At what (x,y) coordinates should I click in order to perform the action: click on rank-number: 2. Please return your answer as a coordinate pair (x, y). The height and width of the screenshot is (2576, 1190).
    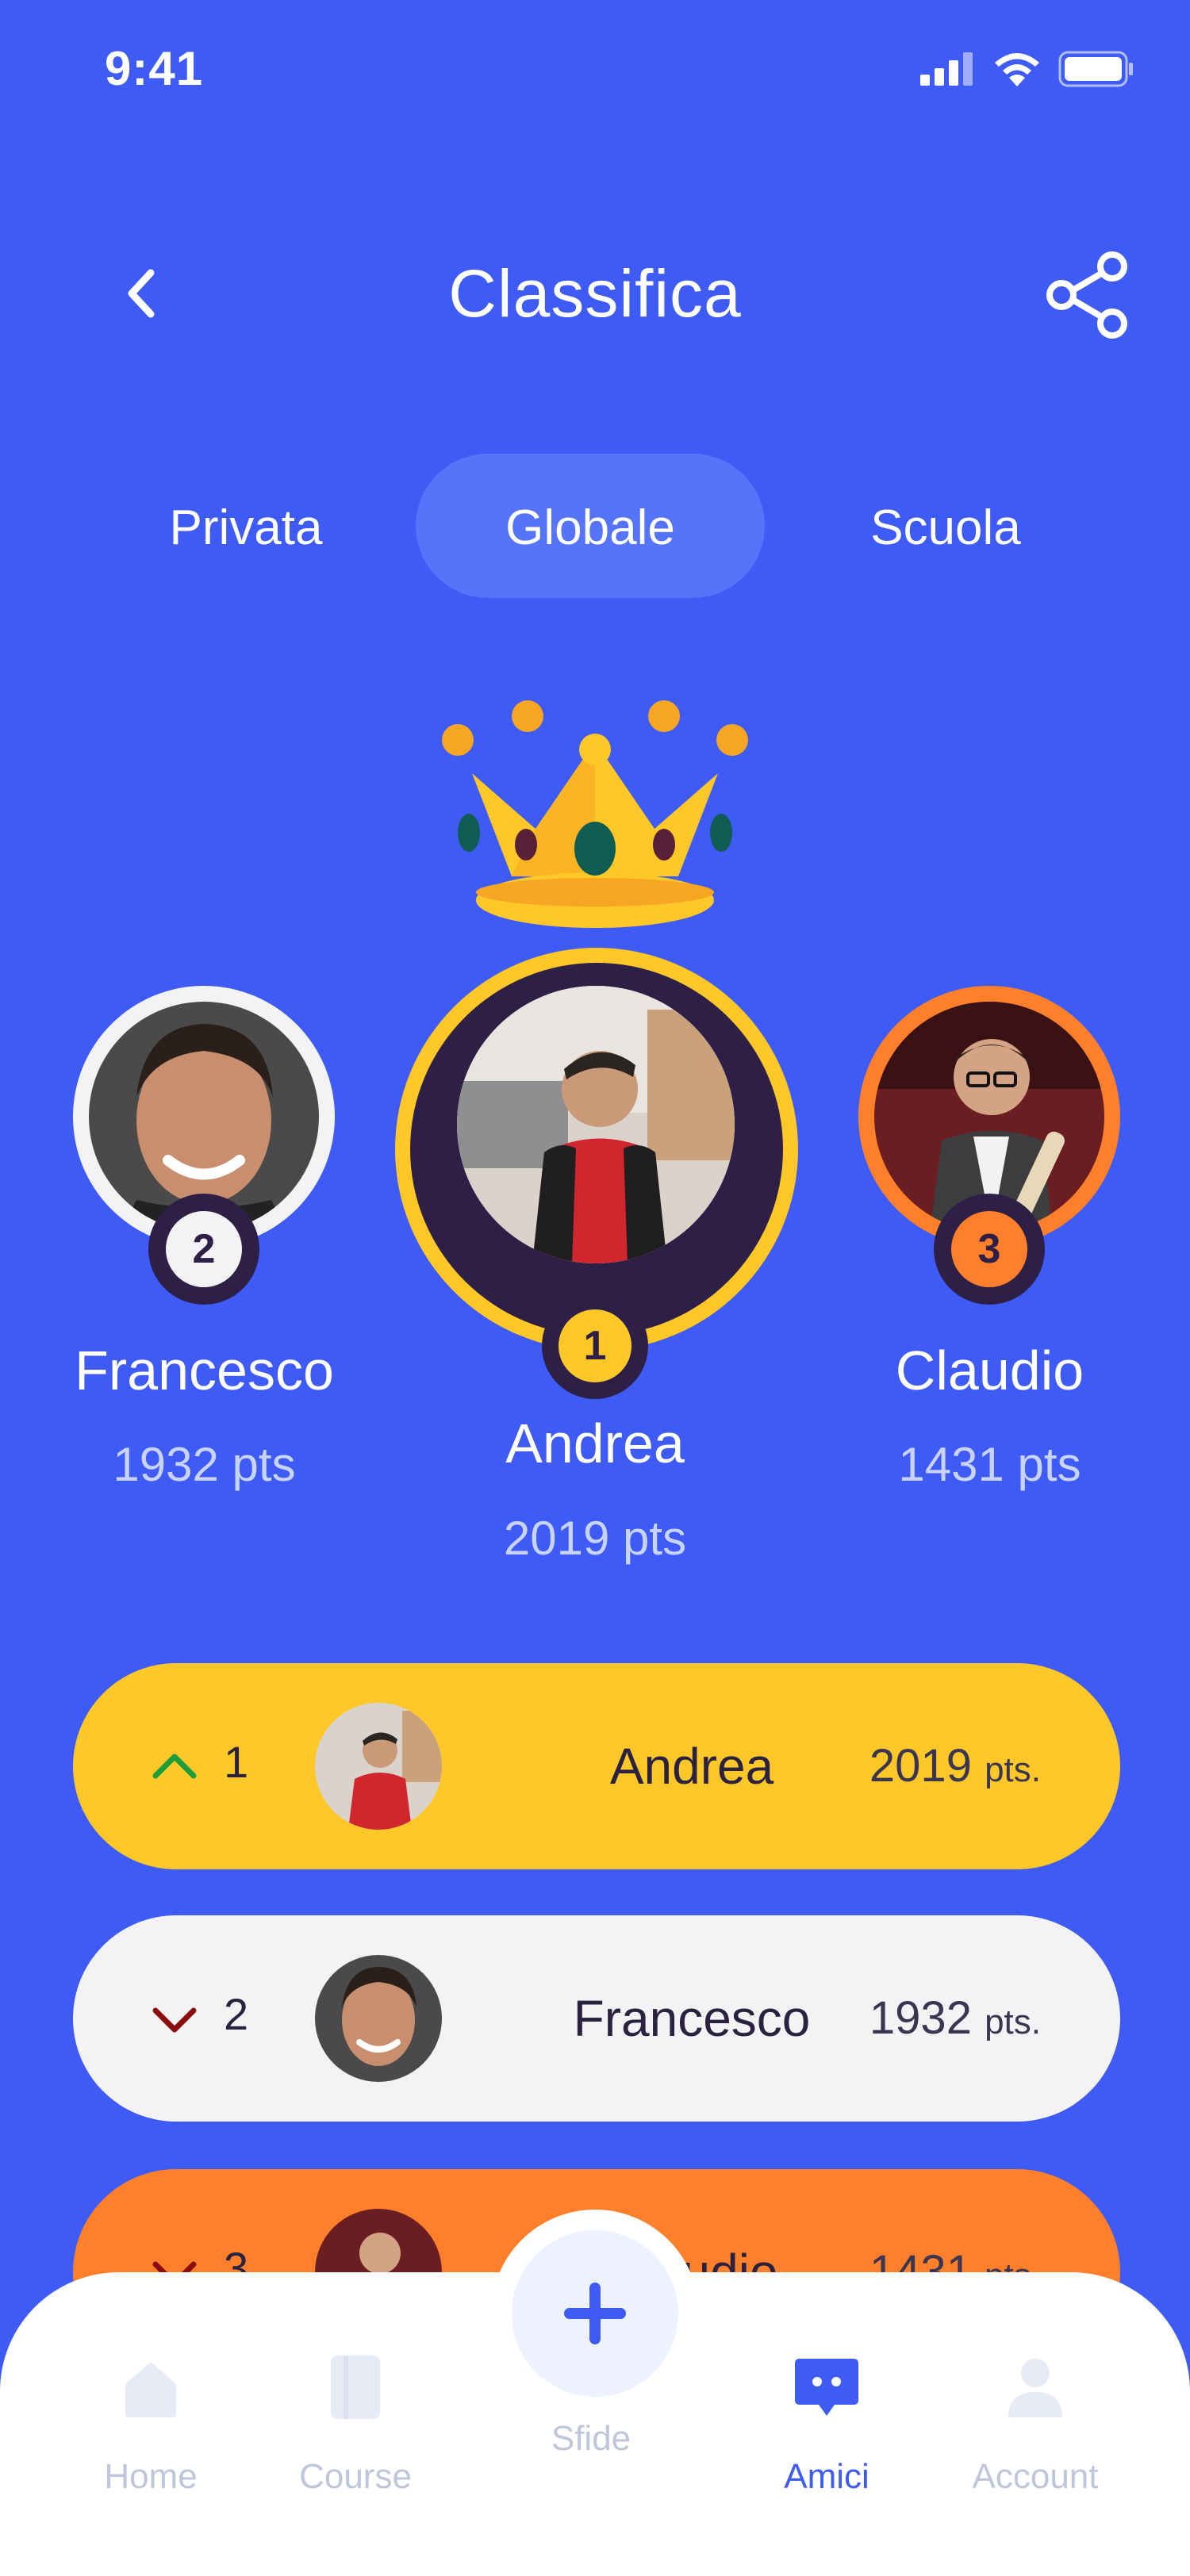
    Looking at the image, I should click on (204, 1249).